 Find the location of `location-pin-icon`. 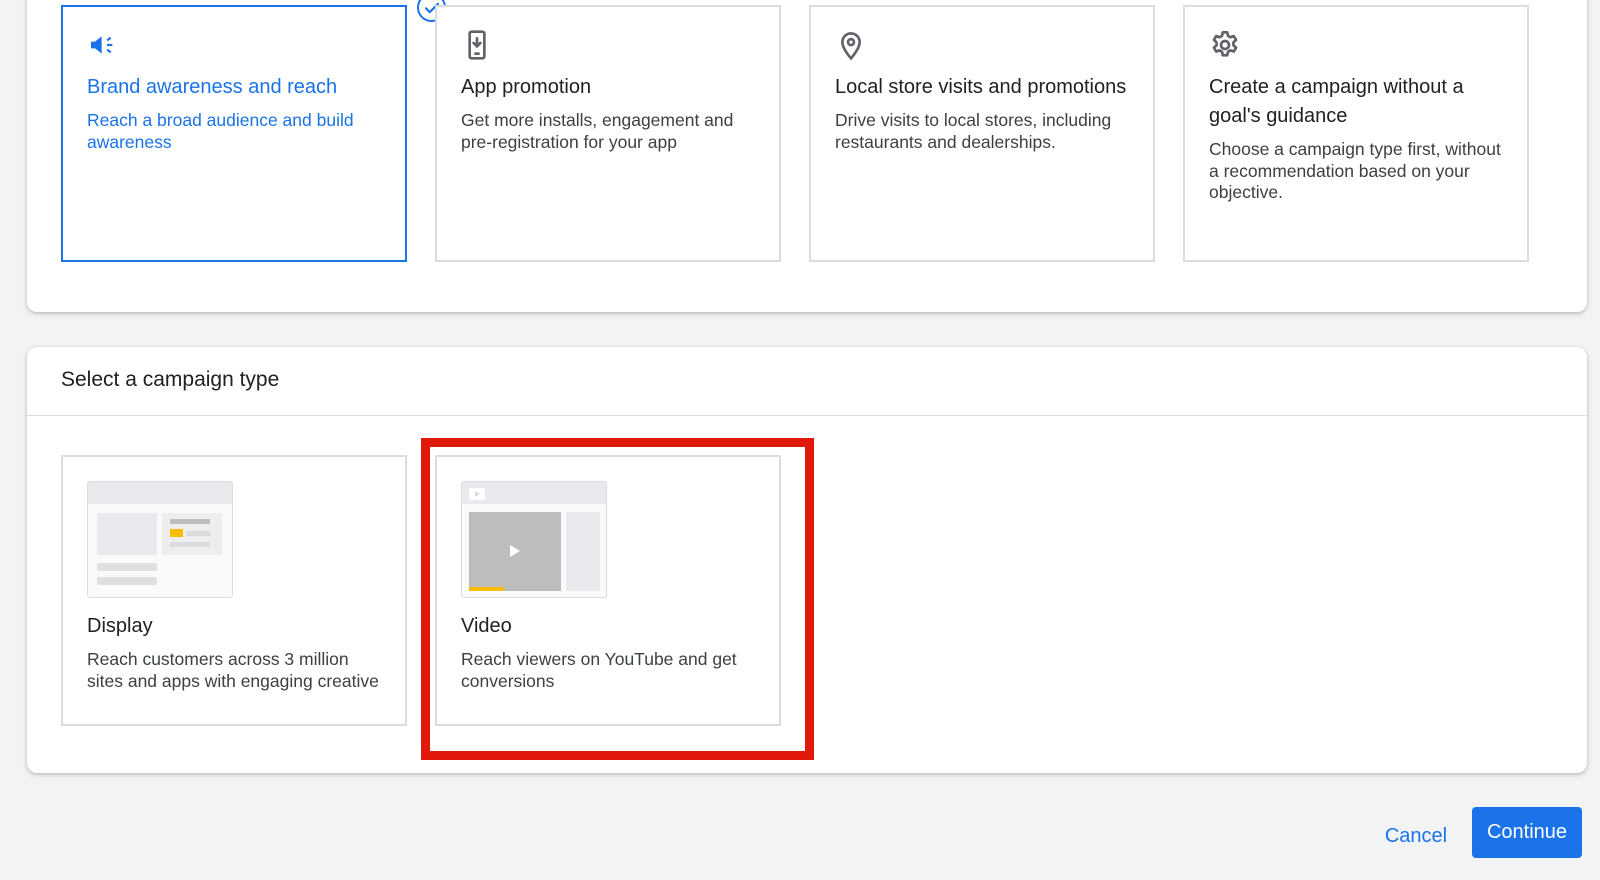

location-pin-icon is located at coordinates (851, 45).